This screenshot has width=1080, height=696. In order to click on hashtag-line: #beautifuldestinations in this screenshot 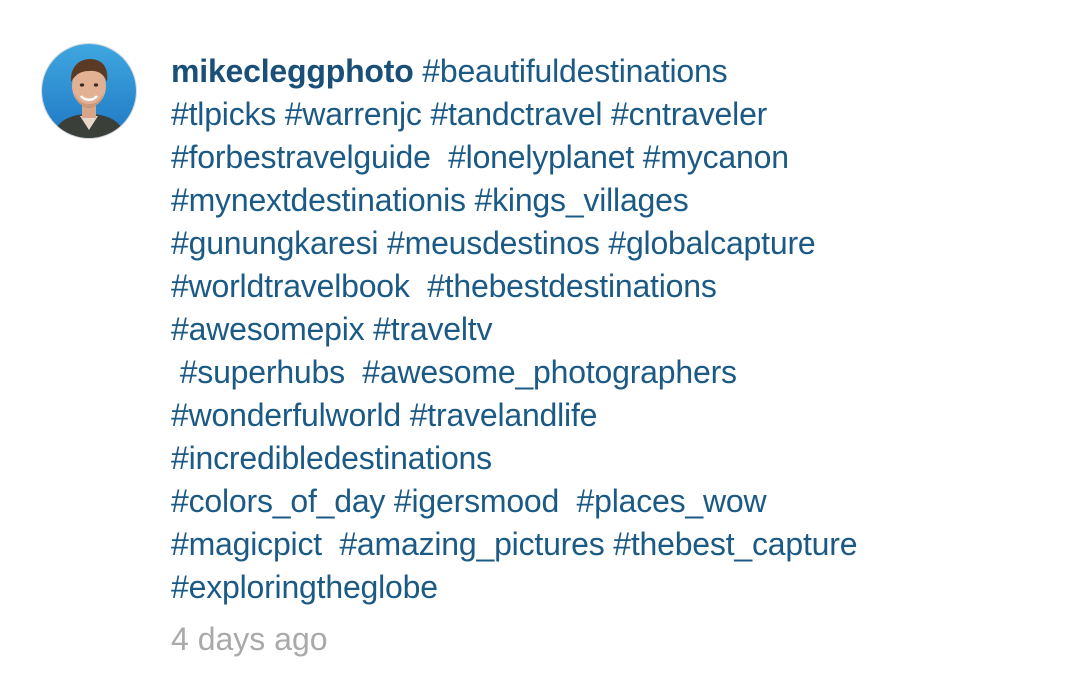, I will do `click(570, 71)`.